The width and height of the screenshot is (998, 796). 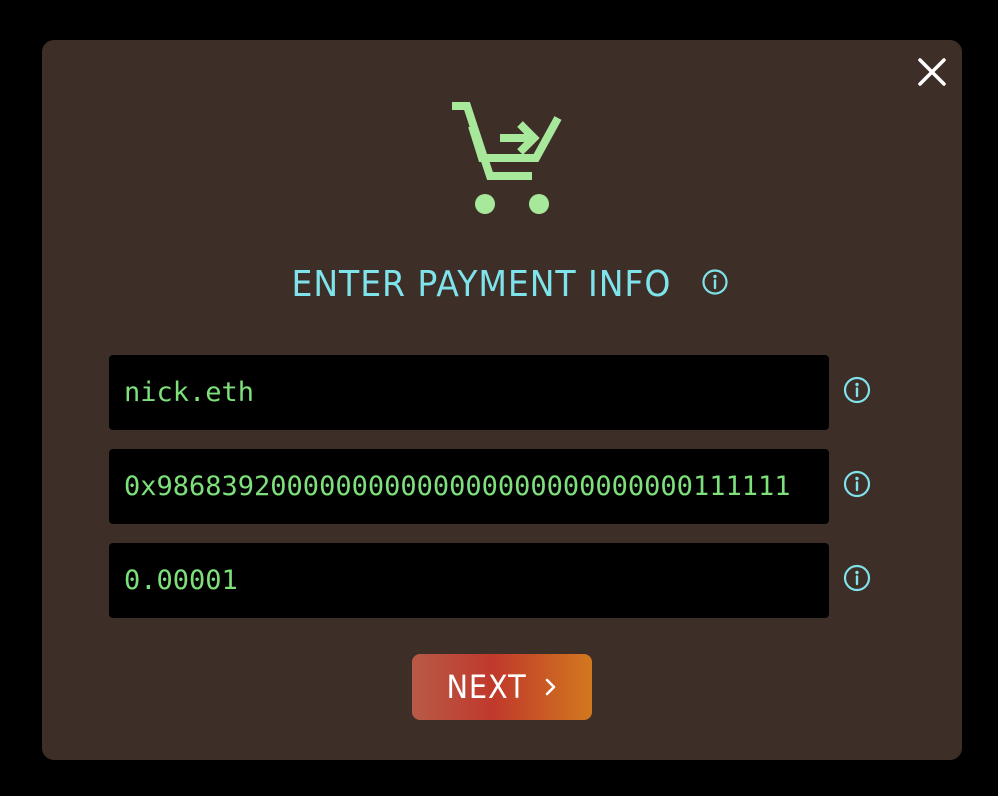 I want to click on next-button: NEXT, so click(x=502, y=687).